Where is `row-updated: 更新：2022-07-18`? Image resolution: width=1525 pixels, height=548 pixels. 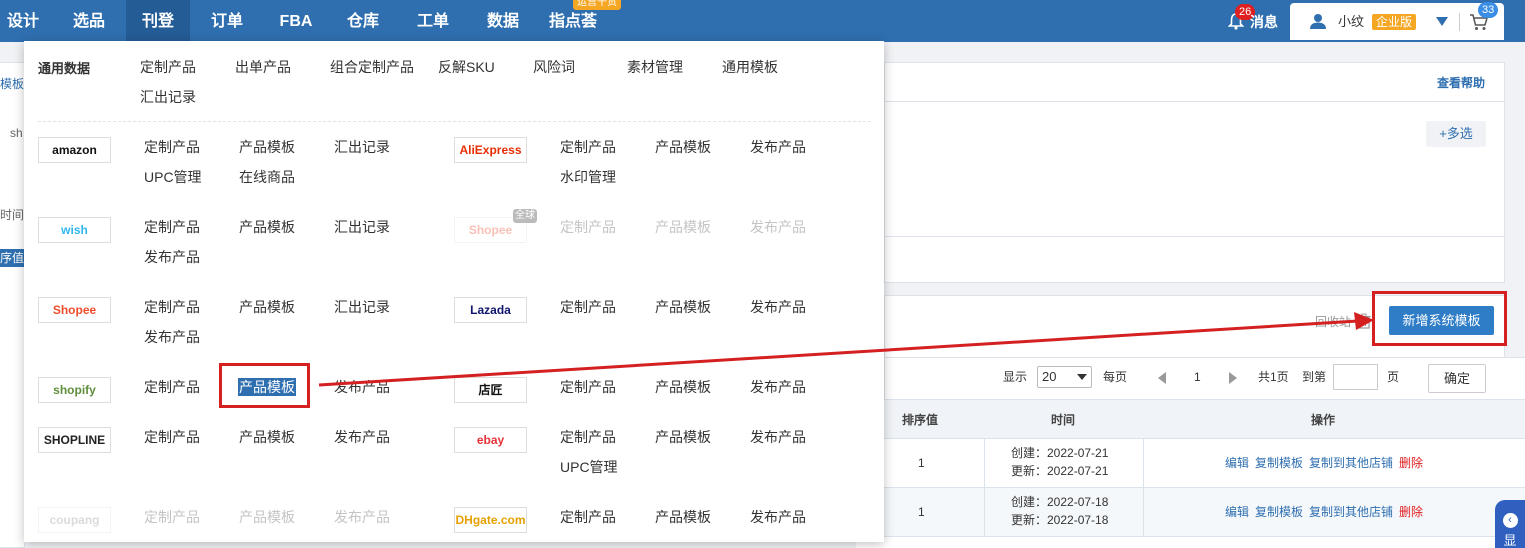 row-updated: 更新：2022-07-18 is located at coordinates (1060, 520).